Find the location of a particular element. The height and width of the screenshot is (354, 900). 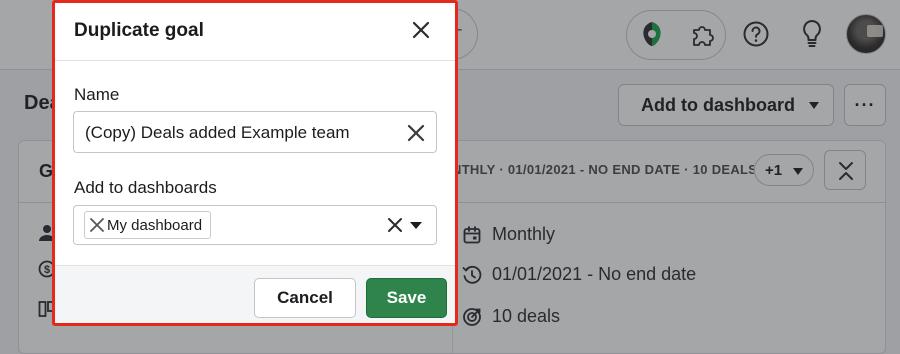

clear-selection-icon is located at coordinates (395, 225).